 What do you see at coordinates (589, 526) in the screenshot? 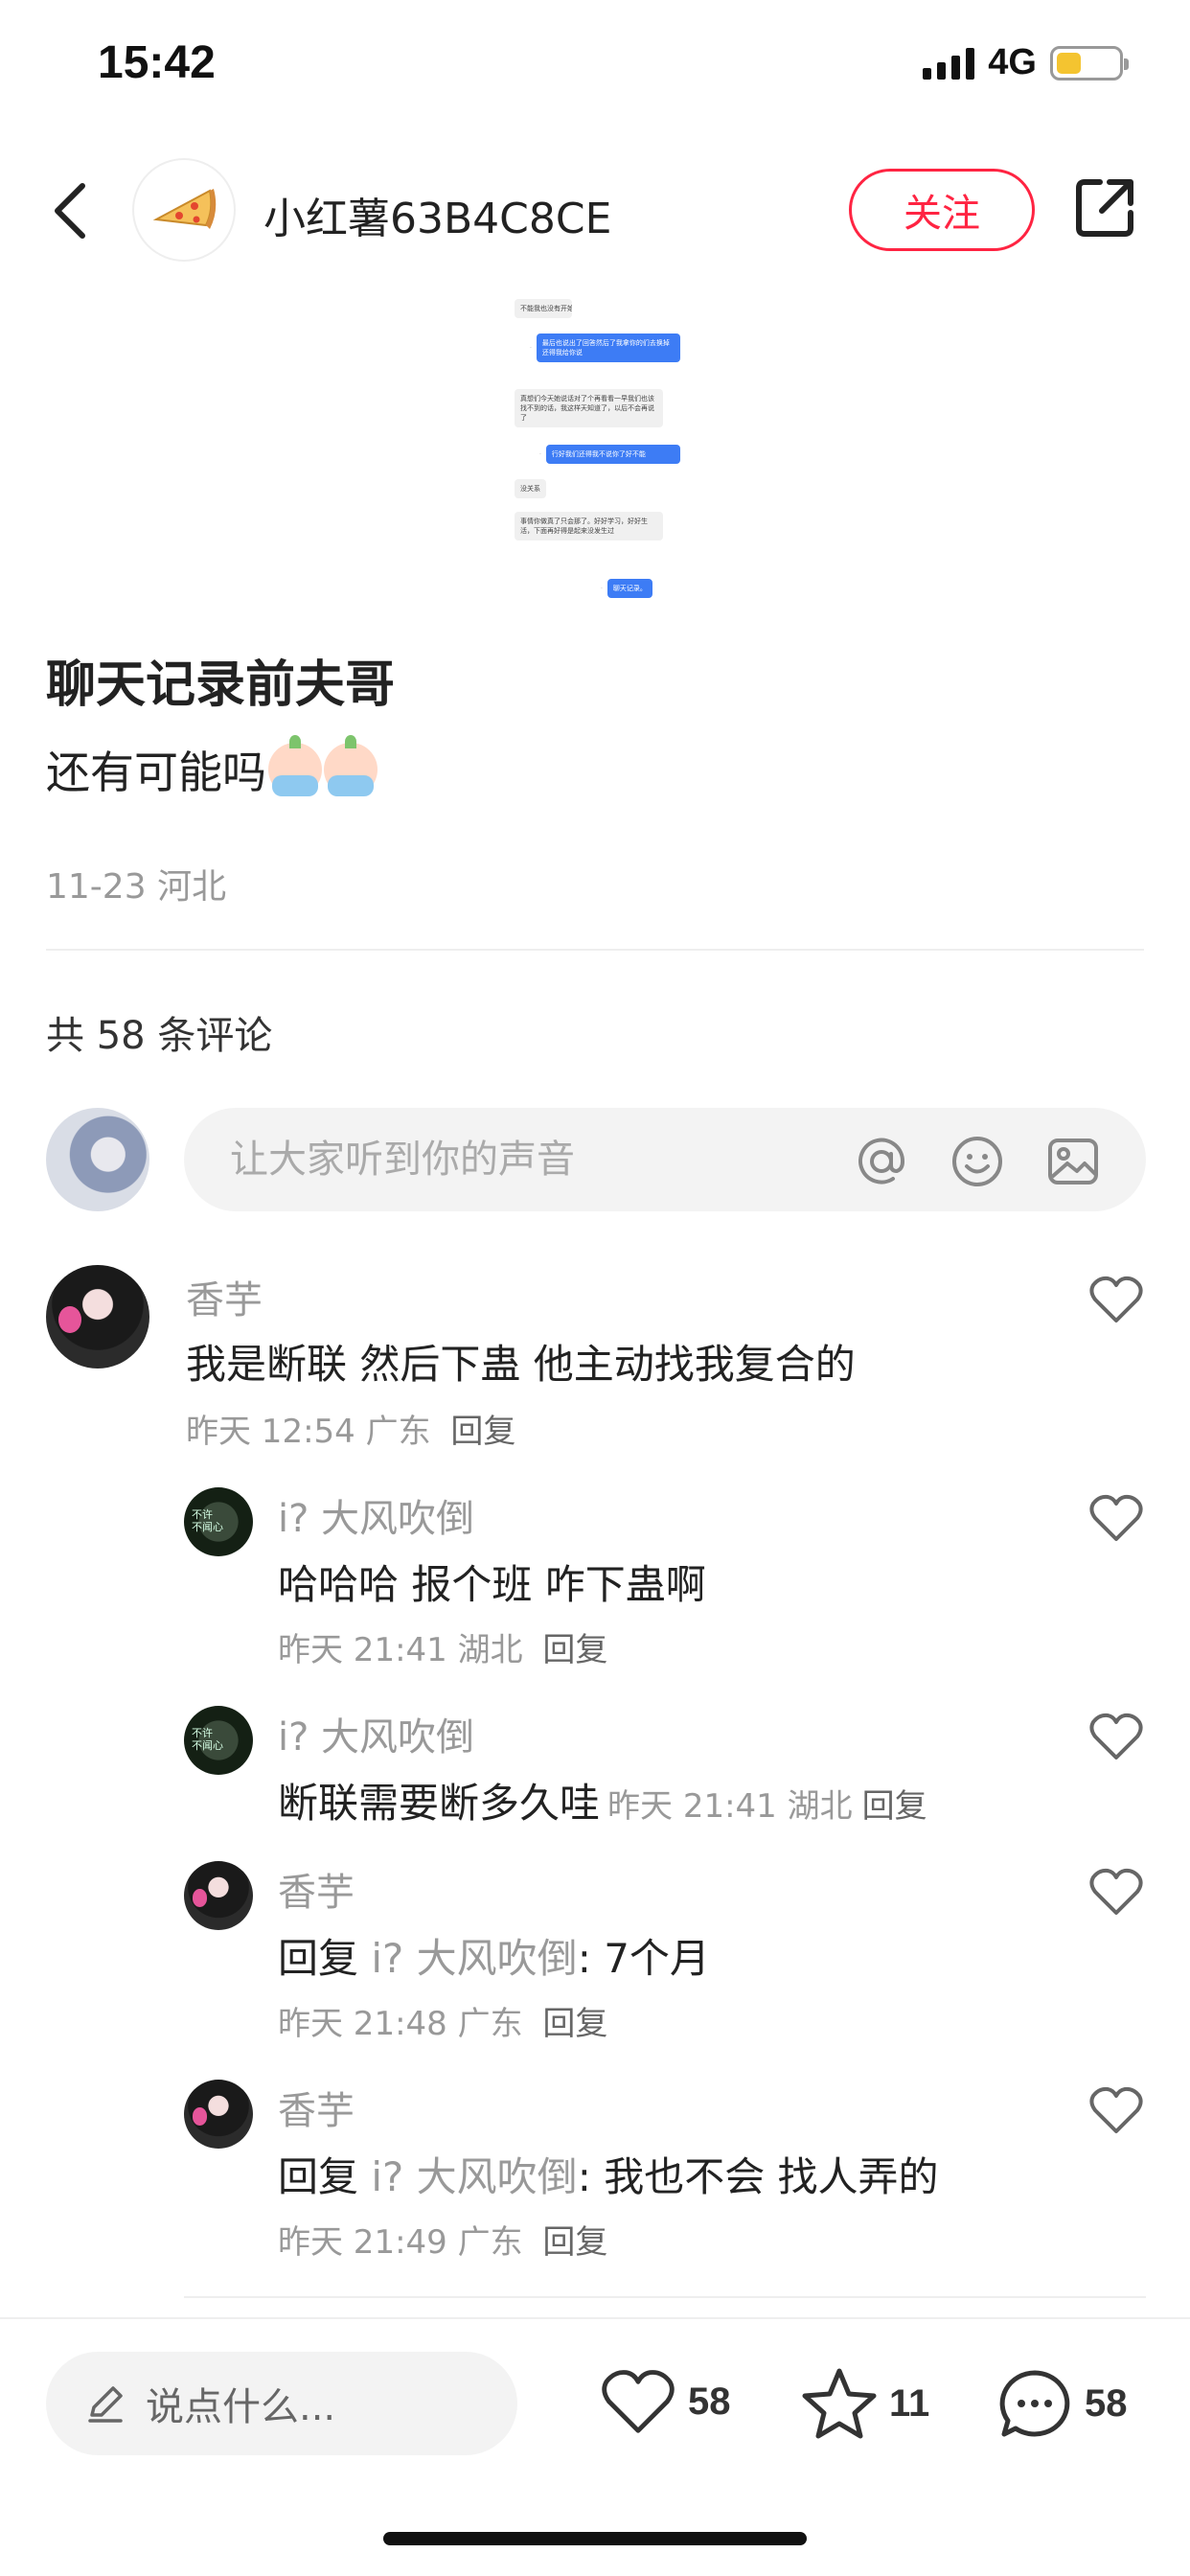
I see `chat-bubble: 事情你做真了只会那了。好好学习，好好生活，下面再好得是起来没发生过` at bounding box center [589, 526].